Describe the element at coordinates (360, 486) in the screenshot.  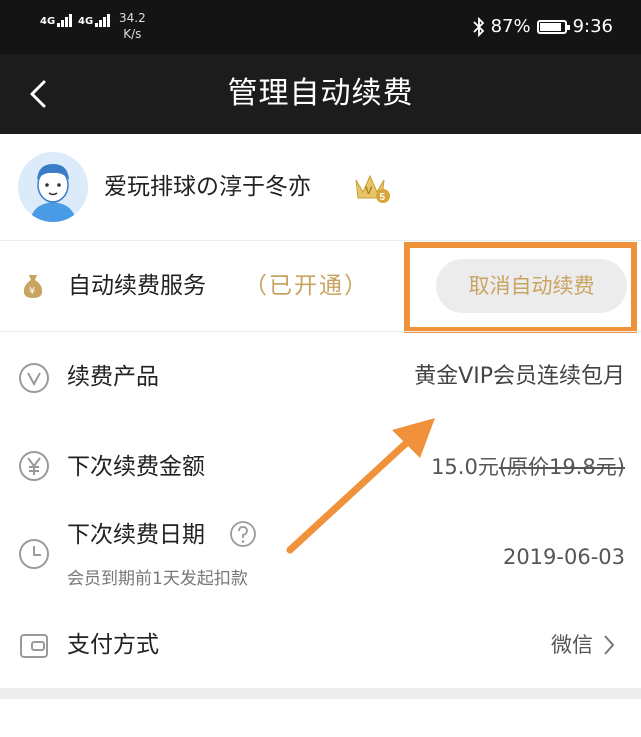
I see `annotation-arrow` at that location.